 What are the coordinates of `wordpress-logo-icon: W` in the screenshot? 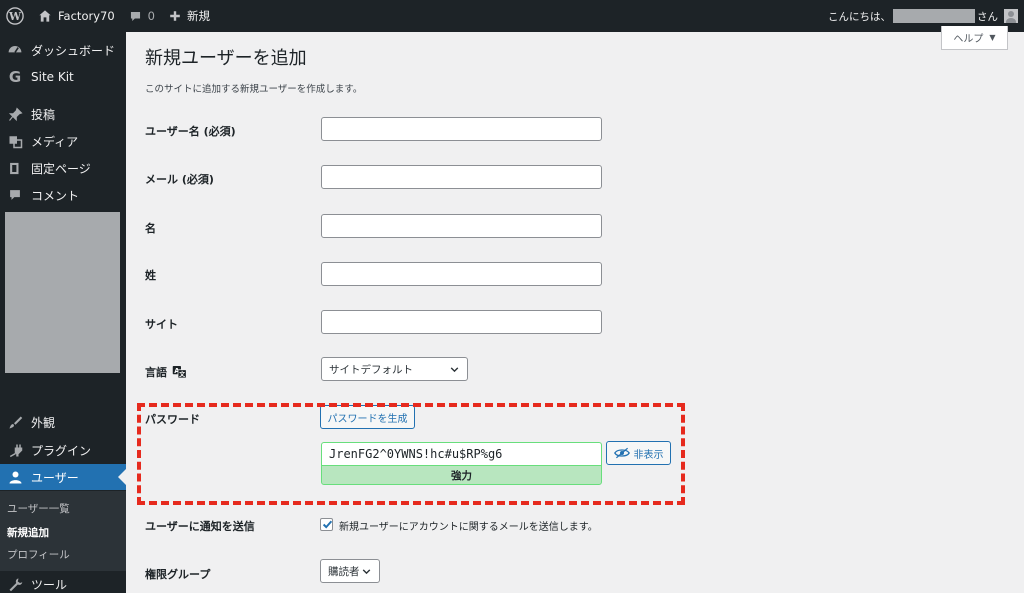 It's located at (15, 16).